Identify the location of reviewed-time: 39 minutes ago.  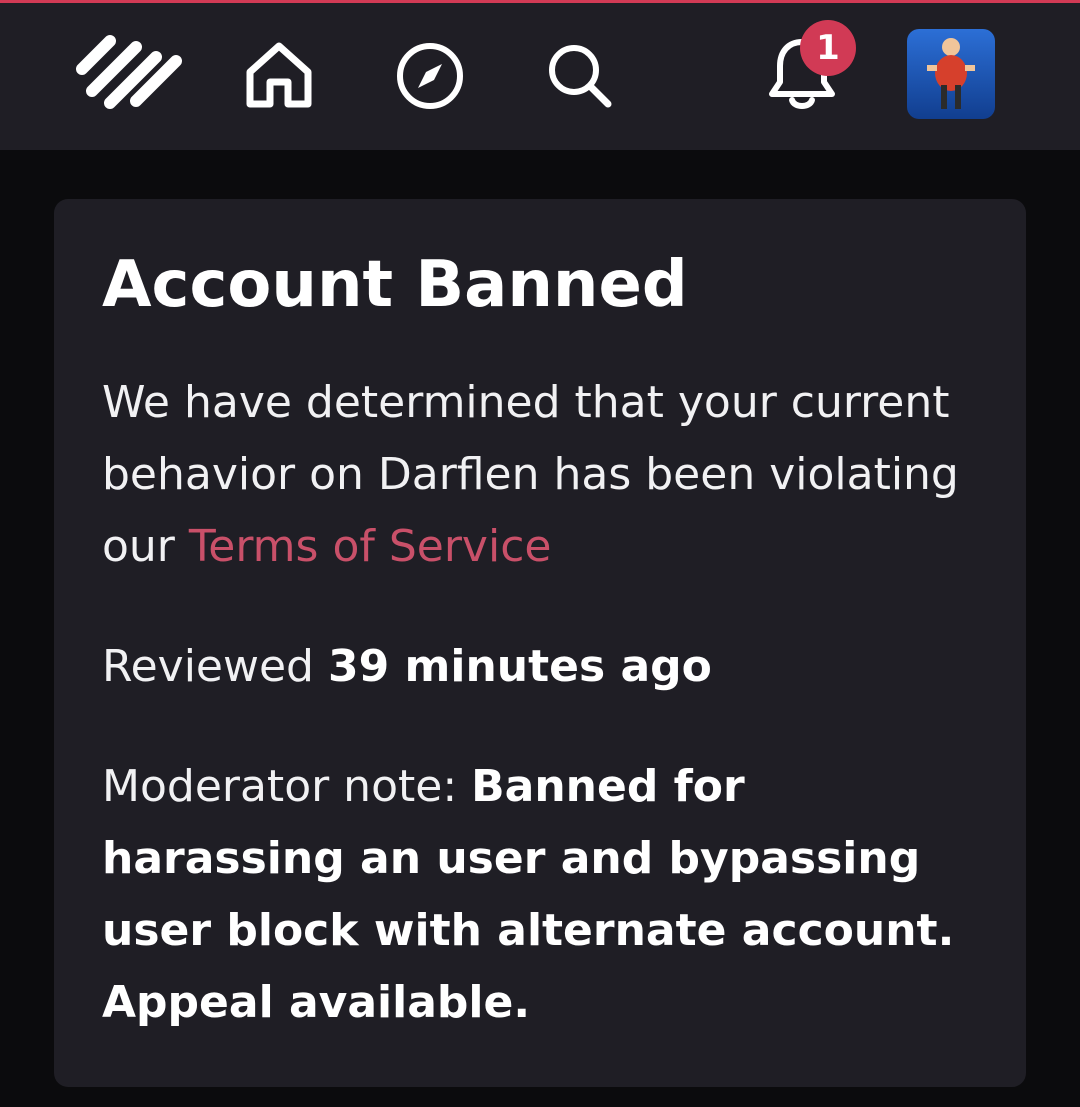
(519, 666).